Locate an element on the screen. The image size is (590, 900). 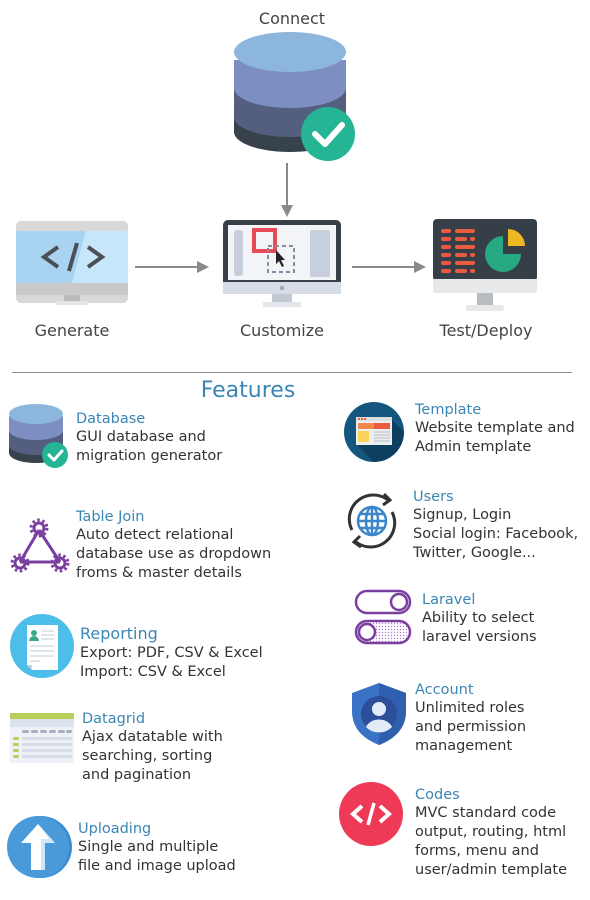
feature-description: Website template and Admin template is located at coordinates (495, 437).